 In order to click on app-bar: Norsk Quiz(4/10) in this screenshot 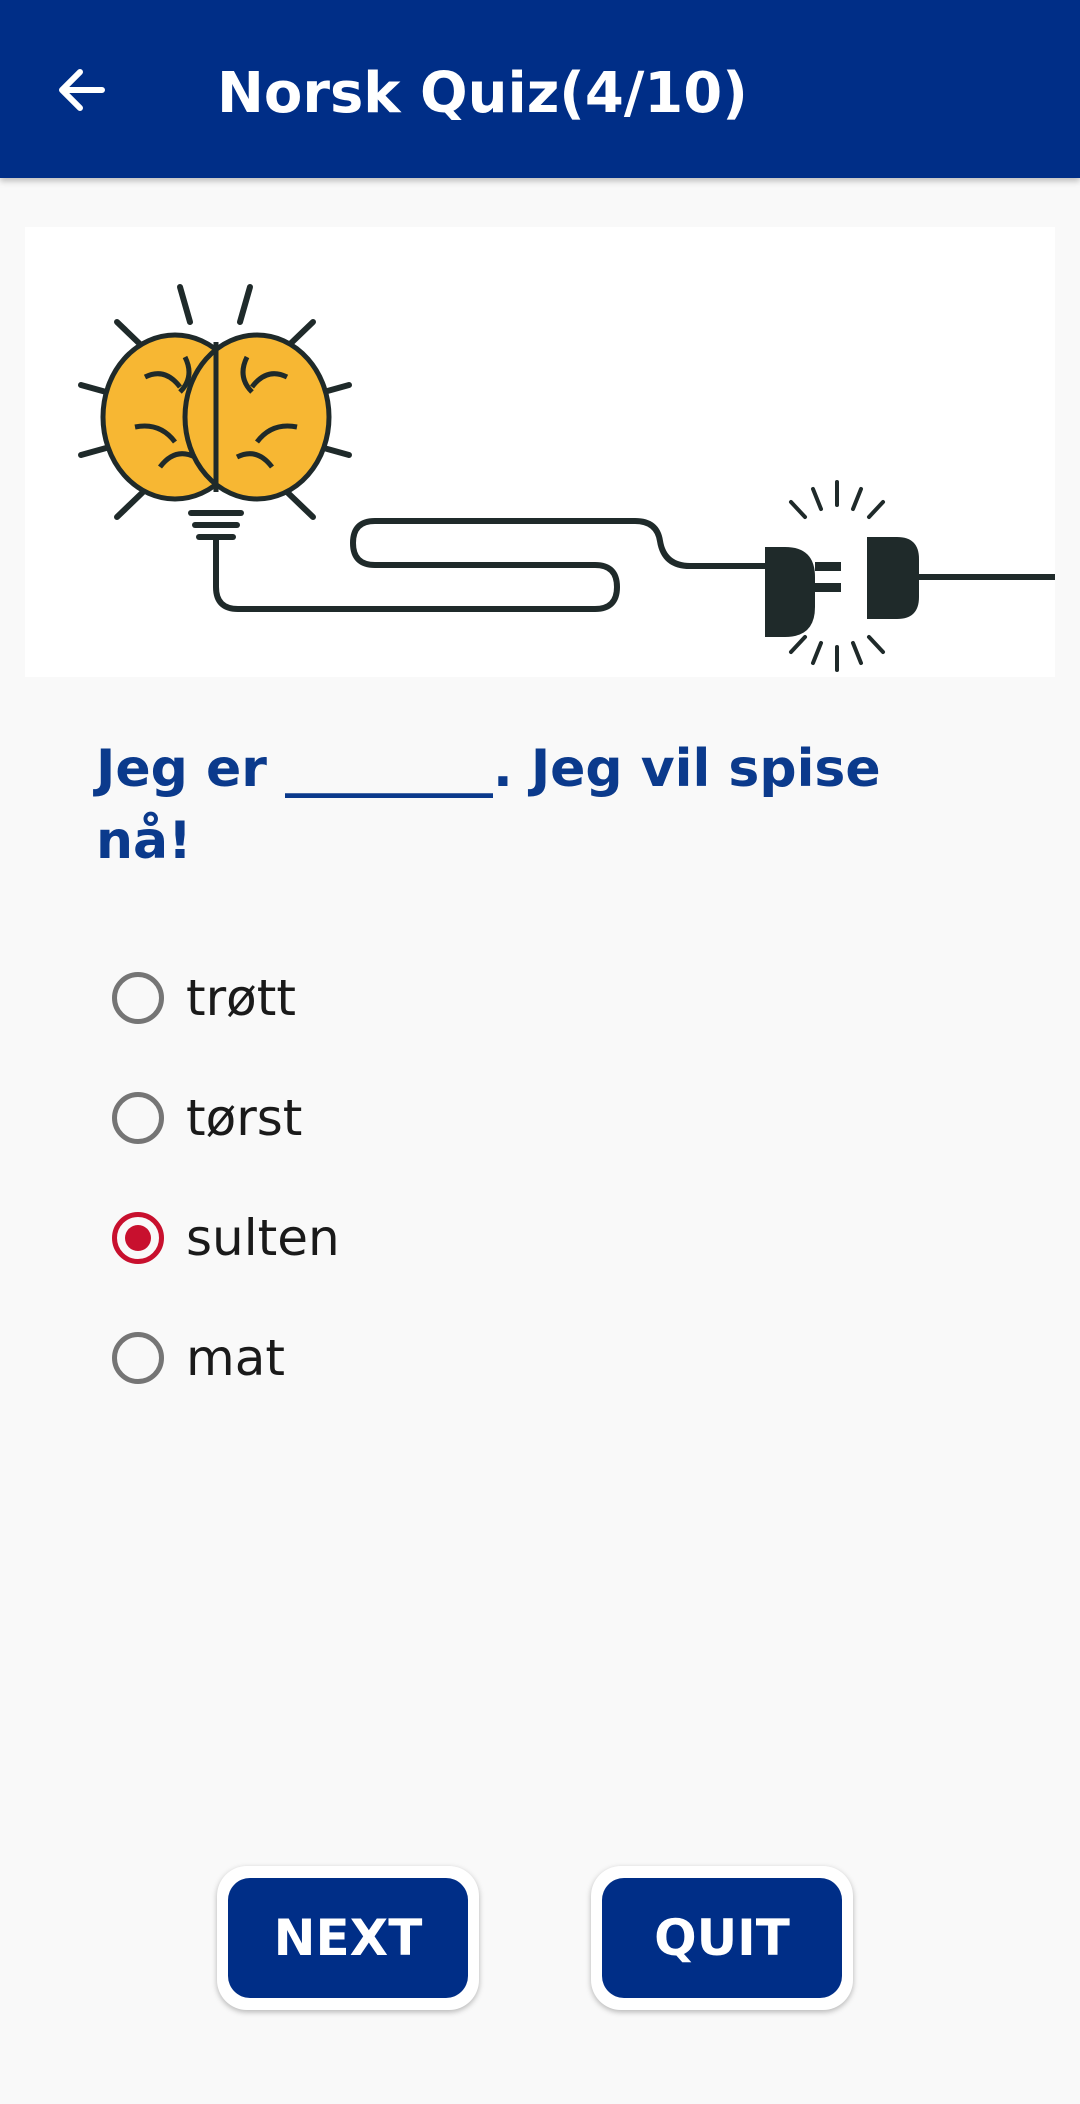, I will do `click(540, 89)`.